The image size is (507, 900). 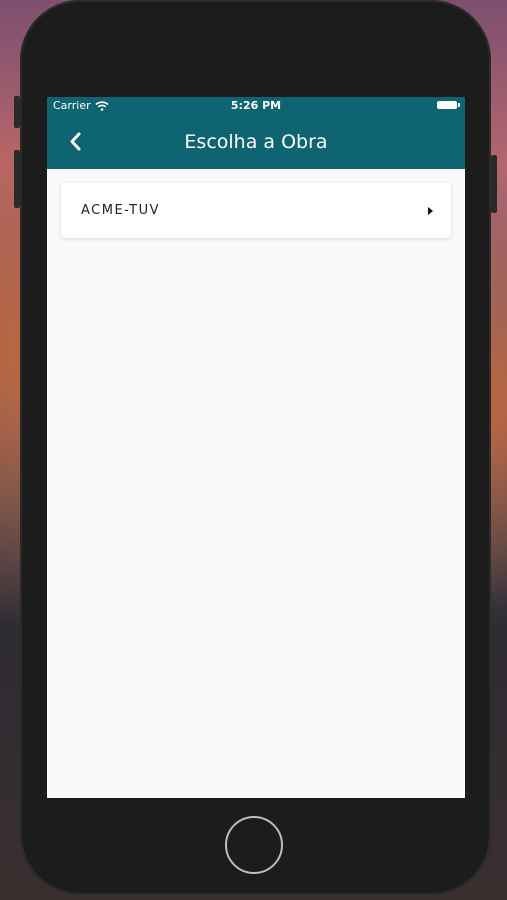 I want to click on home-button, so click(x=254, y=845).